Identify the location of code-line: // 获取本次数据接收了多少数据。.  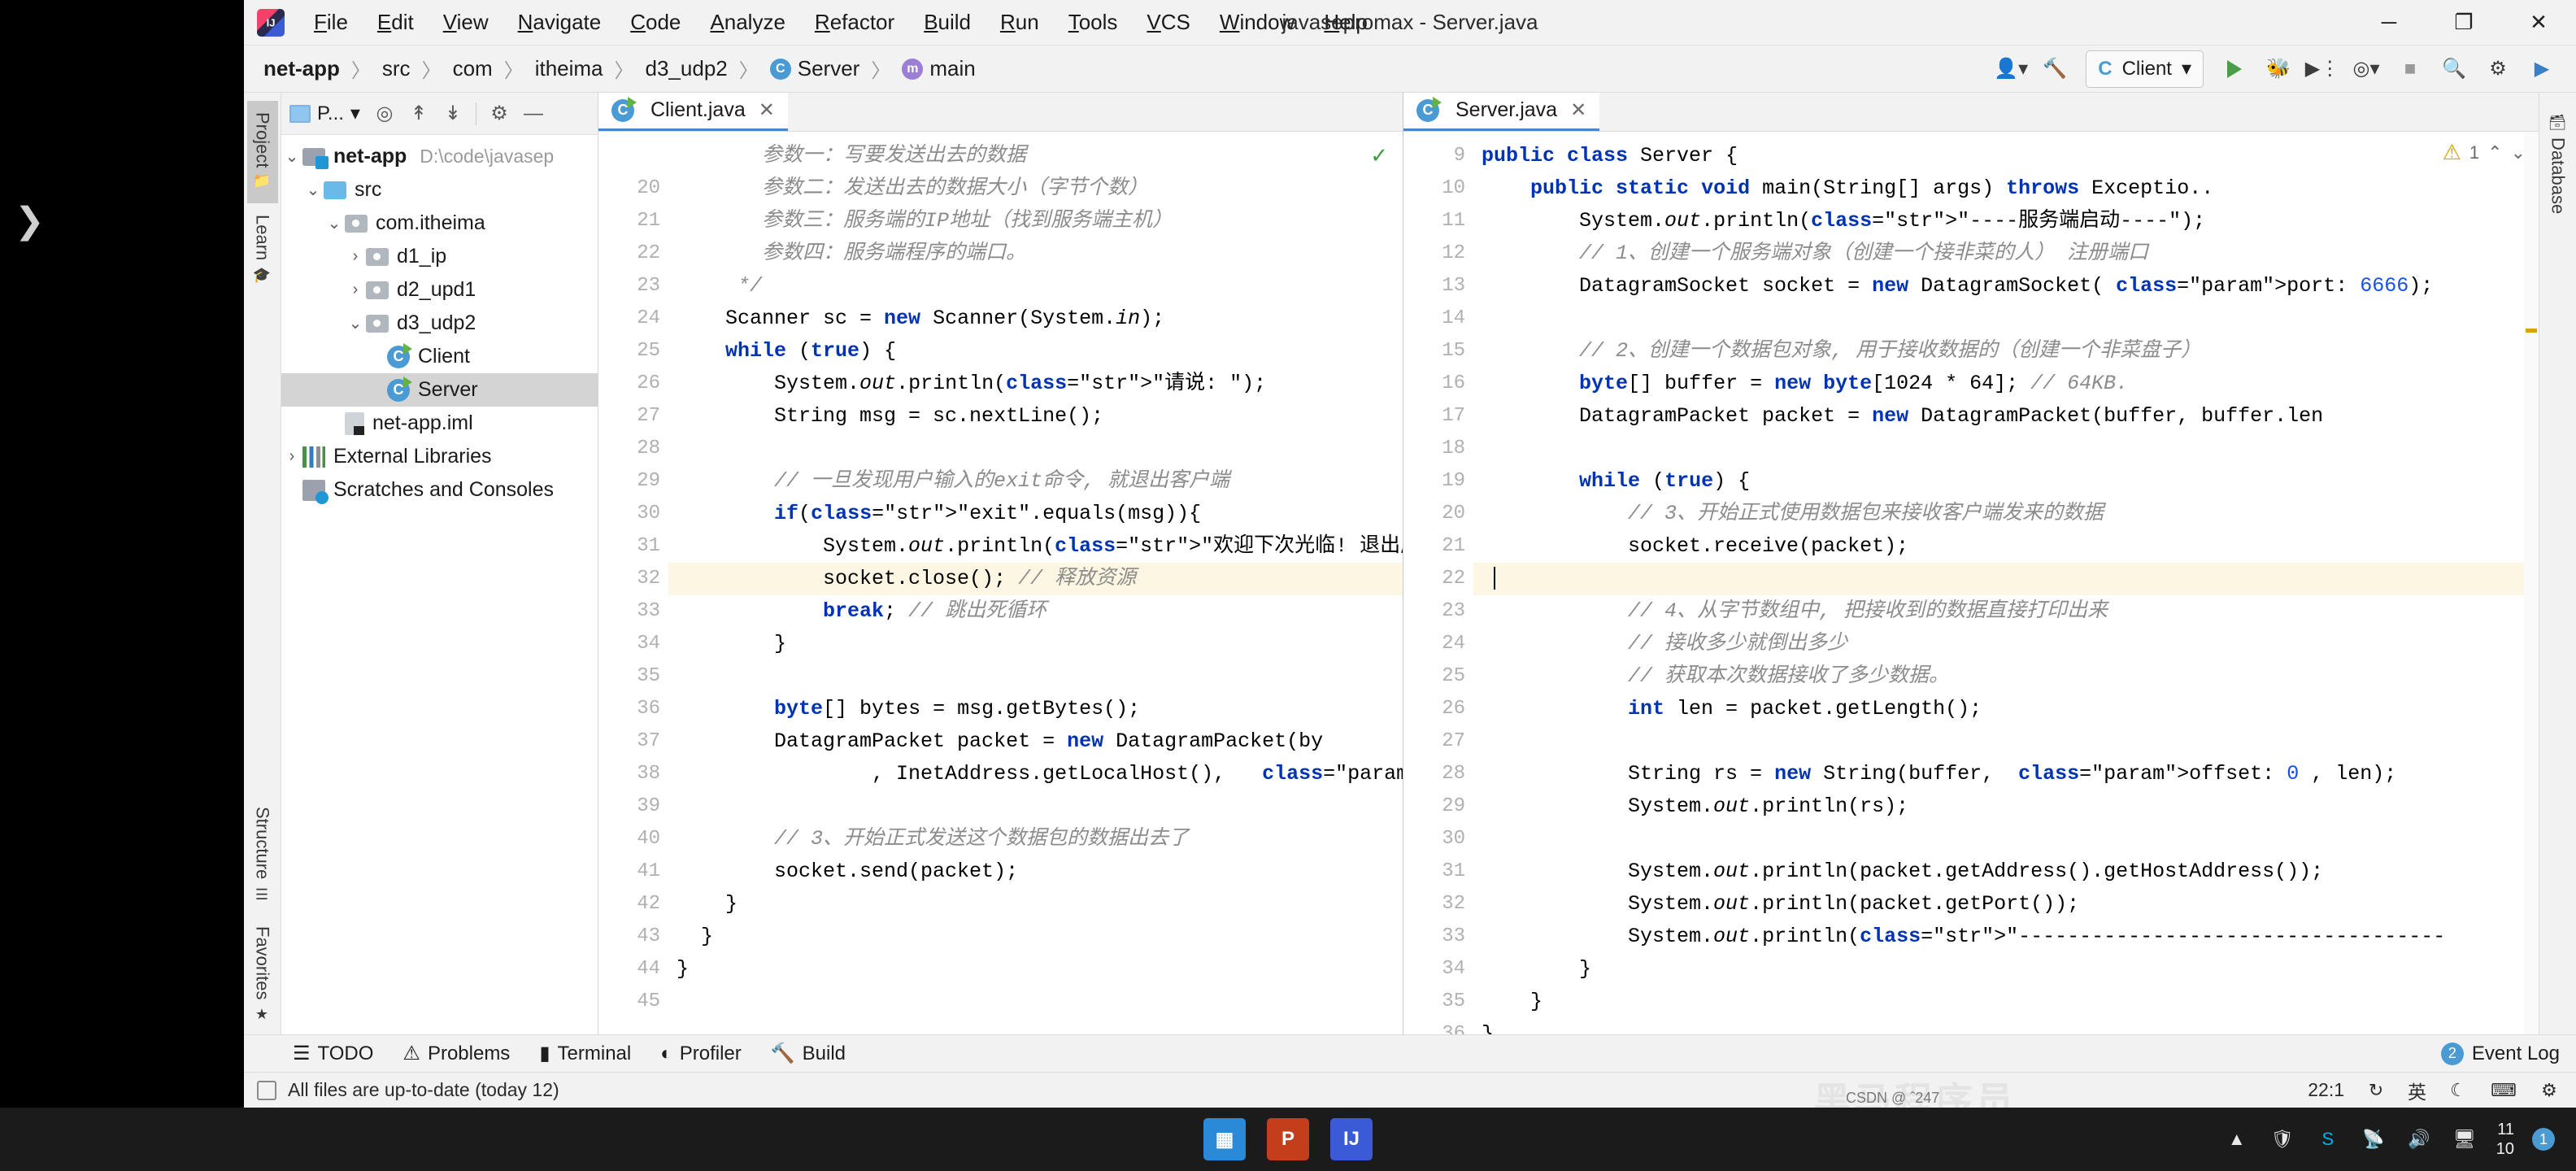
(2006, 677).